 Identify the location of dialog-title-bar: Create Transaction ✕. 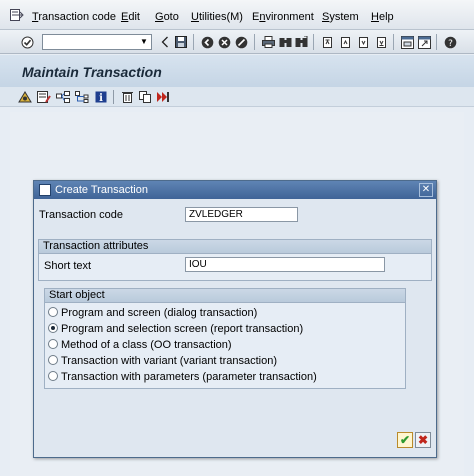
(235, 190).